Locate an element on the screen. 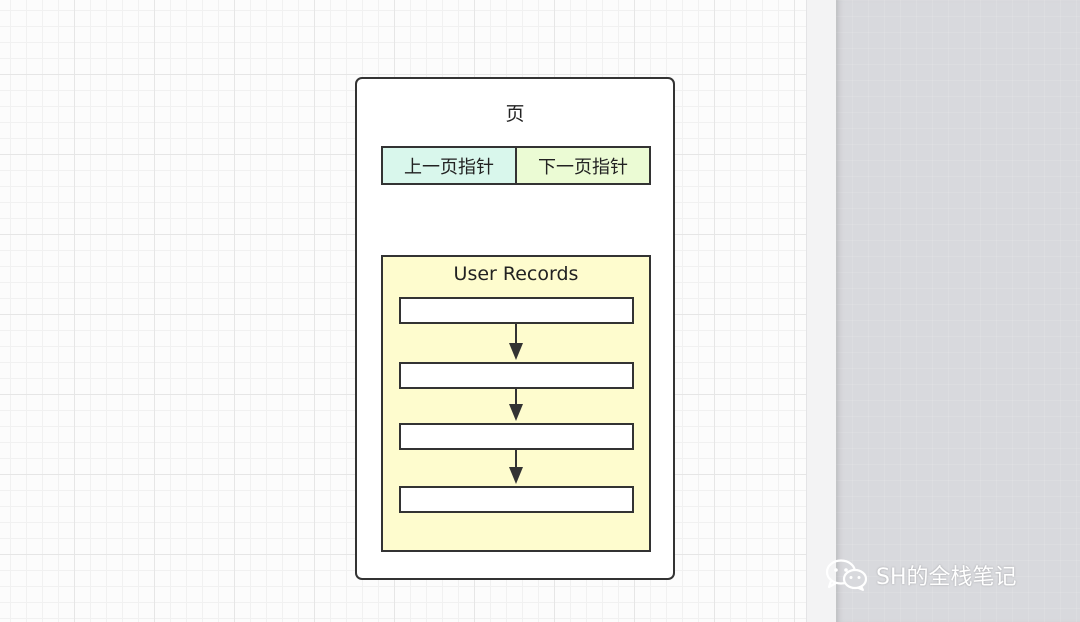 The image size is (1080, 622). user-records-group: User Records is located at coordinates (516, 403).